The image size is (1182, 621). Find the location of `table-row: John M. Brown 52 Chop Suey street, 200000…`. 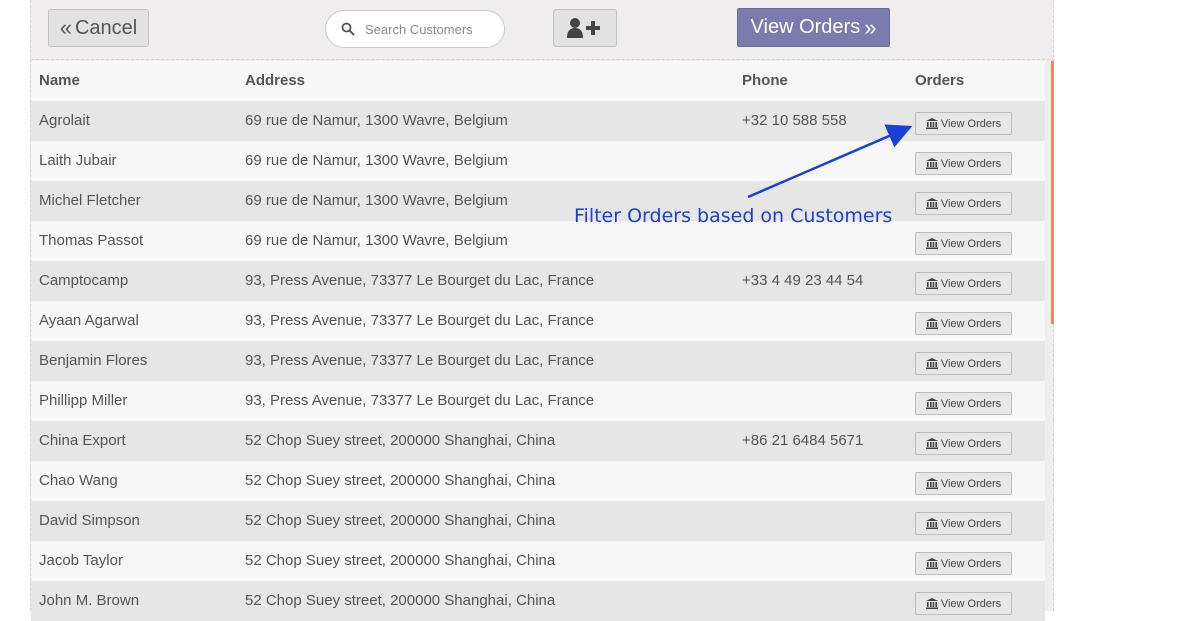

table-row: John M. Brown 52 Chop Suey street, 200000… is located at coordinates (538, 601).